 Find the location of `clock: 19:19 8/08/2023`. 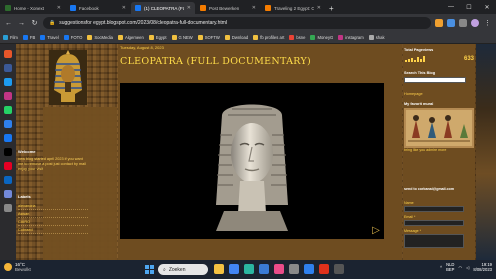

clock: 19:19 8/08/2023 is located at coordinates (482, 267).